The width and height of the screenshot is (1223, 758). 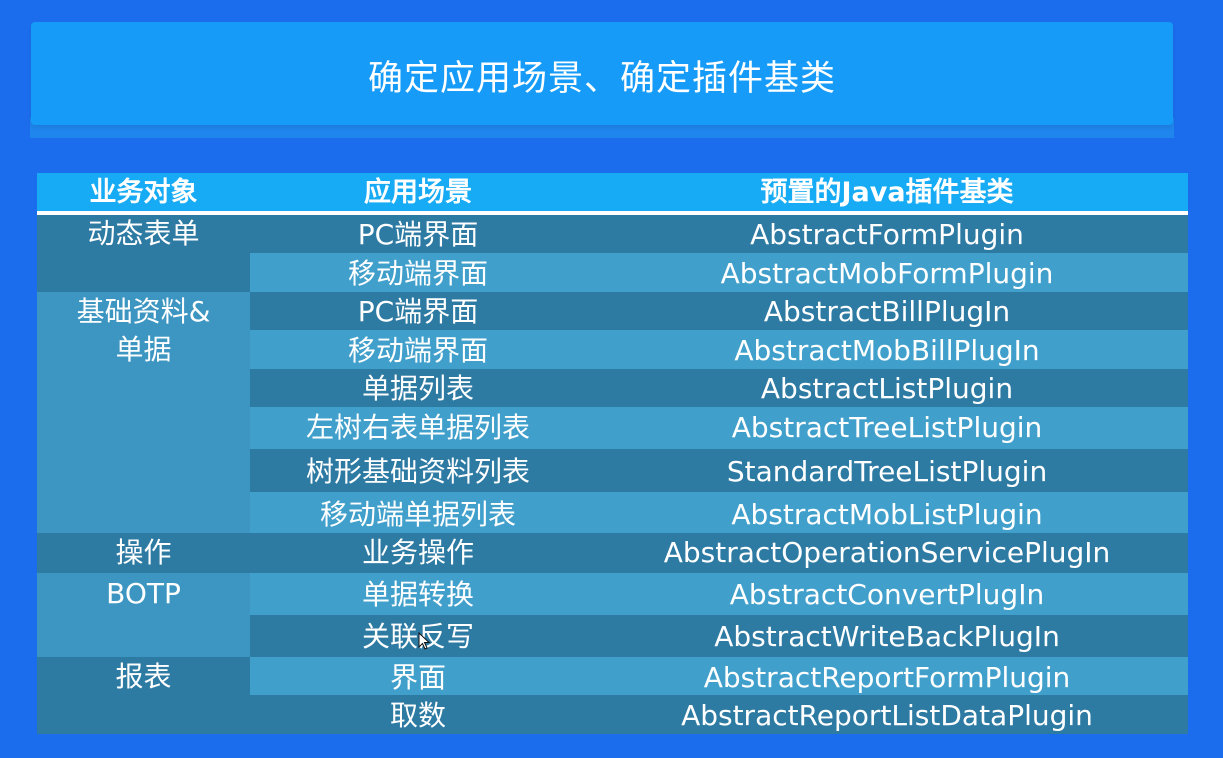 I want to click on plugin-cell: AbstractListPlugin, so click(x=887, y=388).